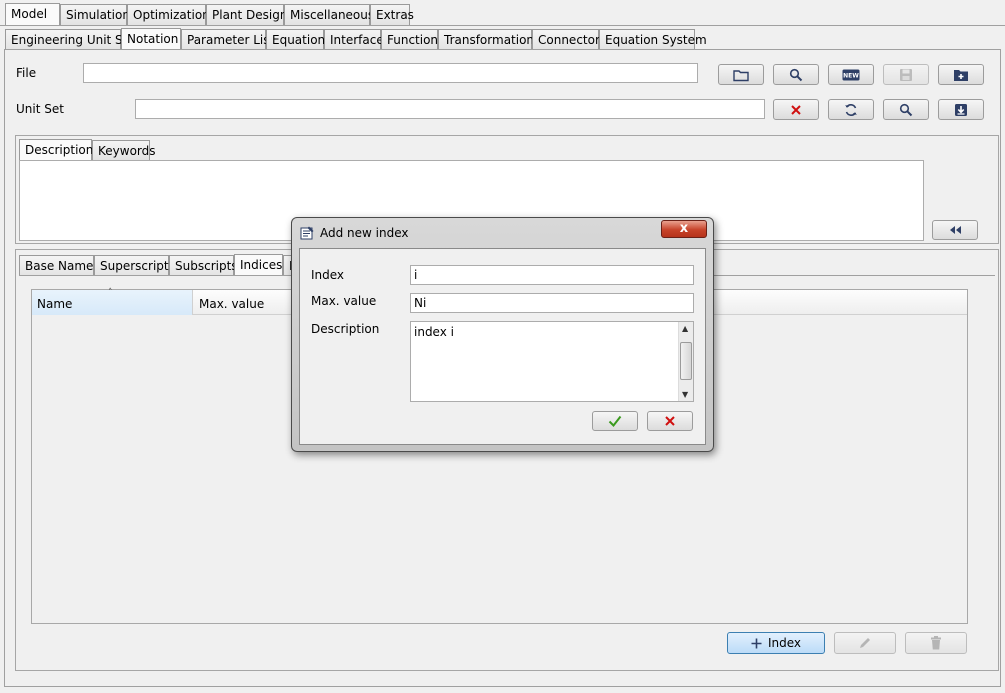 The width and height of the screenshot is (1005, 693). Describe the element at coordinates (392, 14) in the screenshot. I see `main-tab-extras: Extras` at that location.